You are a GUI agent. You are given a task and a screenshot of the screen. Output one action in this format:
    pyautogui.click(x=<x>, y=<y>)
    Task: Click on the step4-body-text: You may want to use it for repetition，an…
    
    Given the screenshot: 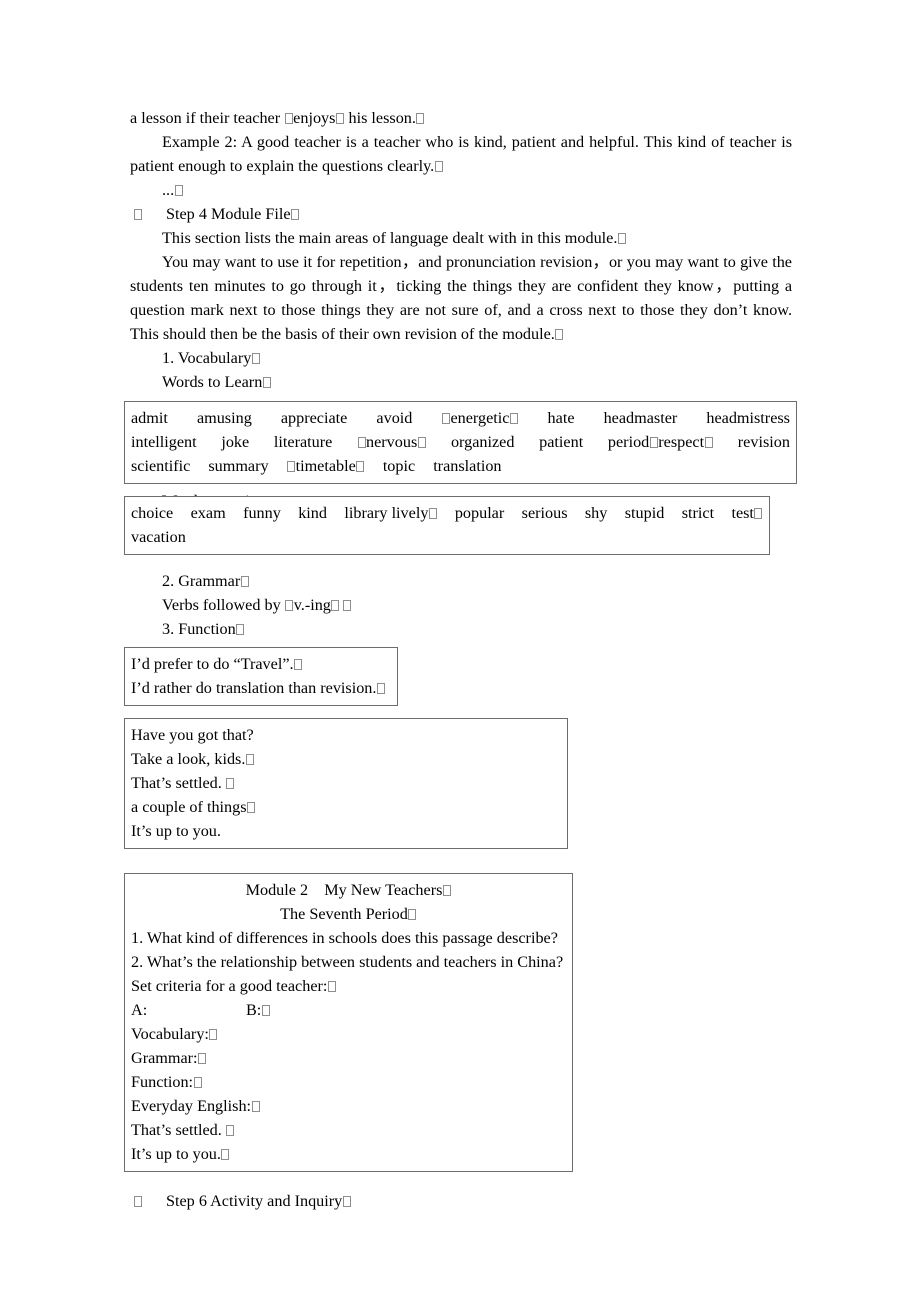 What is the action you would take?
    pyautogui.click(x=461, y=298)
    